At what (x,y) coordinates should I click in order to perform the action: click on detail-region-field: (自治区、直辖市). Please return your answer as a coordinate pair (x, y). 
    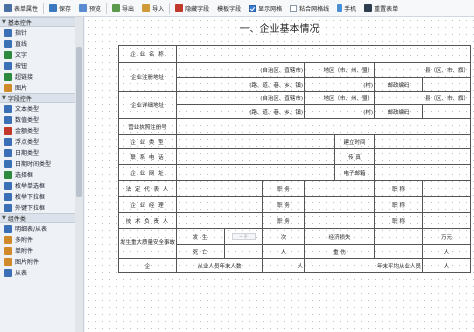
    Looking at the image, I should click on (240, 98).